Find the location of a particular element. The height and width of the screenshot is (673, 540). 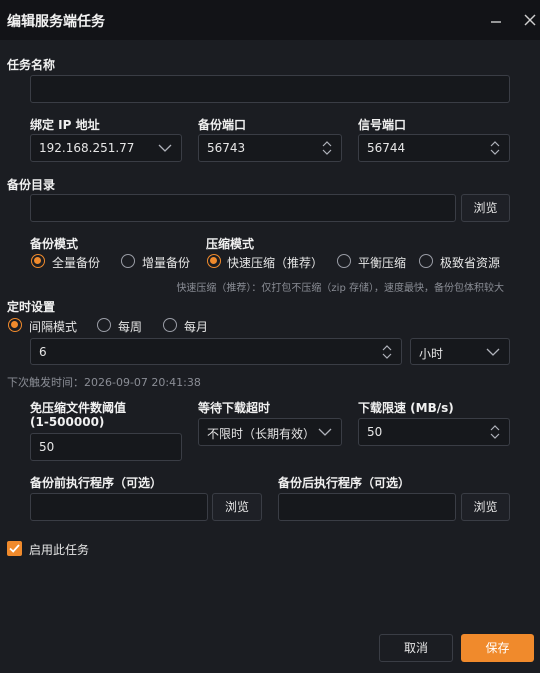

post-program-label: 备份后执行程序（可选） is located at coordinates (344, 483).